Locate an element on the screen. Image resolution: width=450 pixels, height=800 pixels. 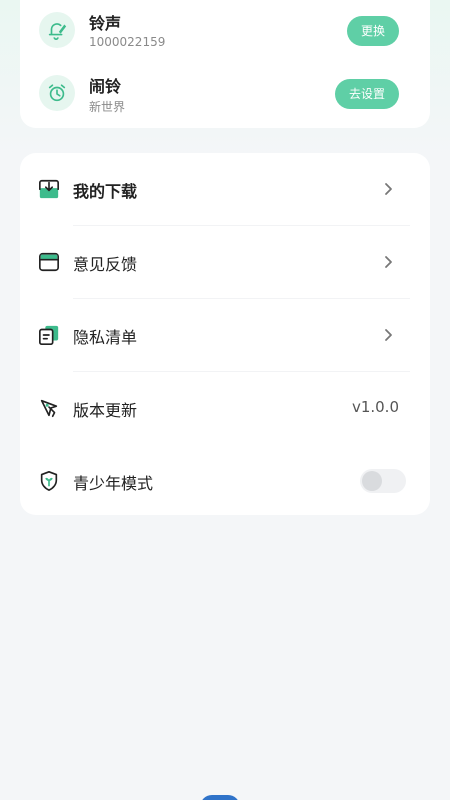
teen-mode-toggle is located at coordinates (383, 481).